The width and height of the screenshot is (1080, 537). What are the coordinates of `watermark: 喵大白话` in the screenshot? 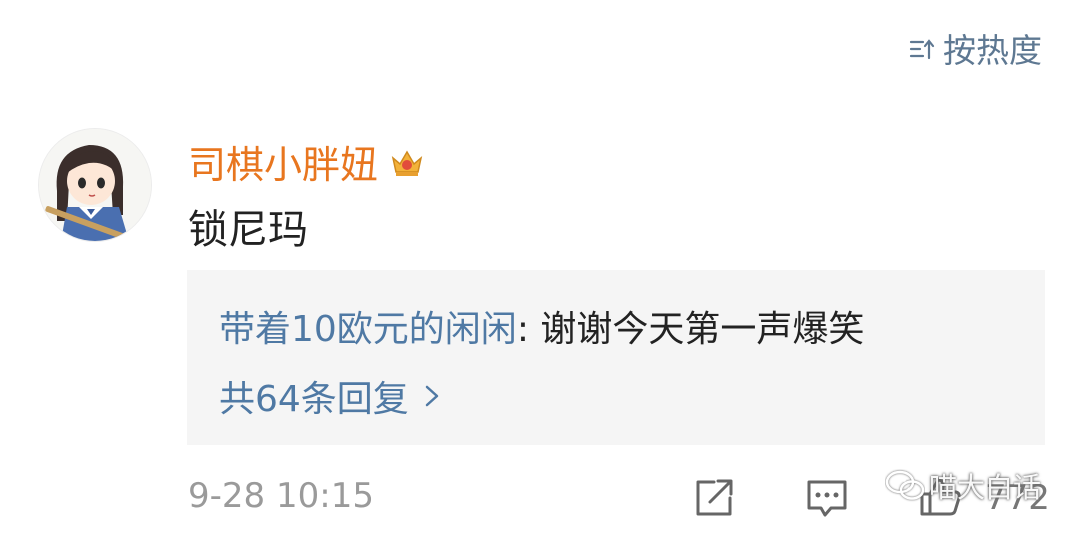 It's located at (963, 486).